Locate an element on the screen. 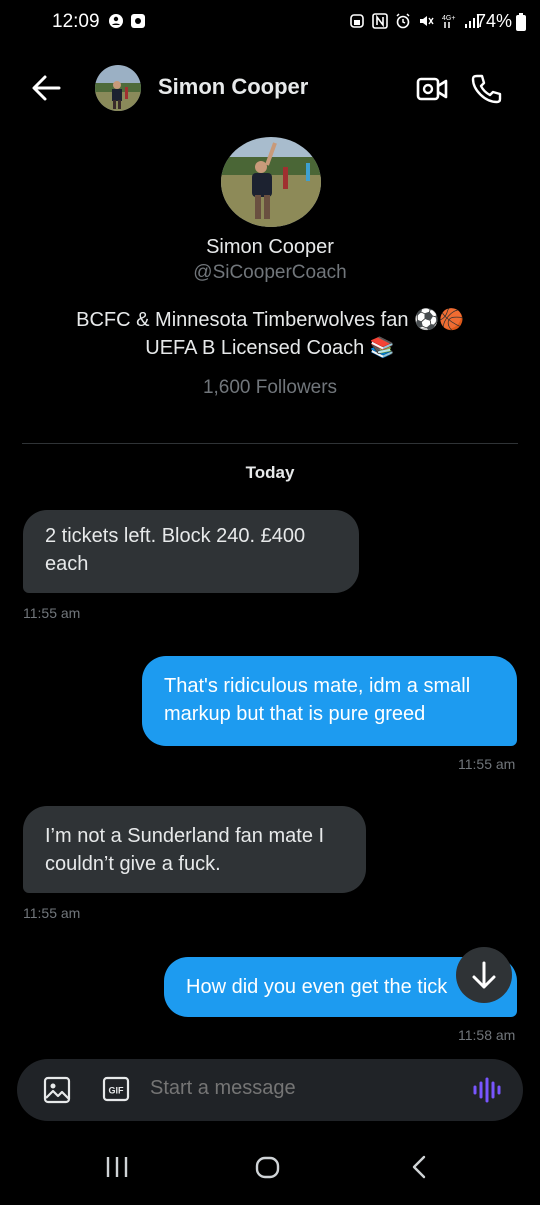 The image size is (540, 1205). arrow-down-icon is located at coordinates (484, 975).